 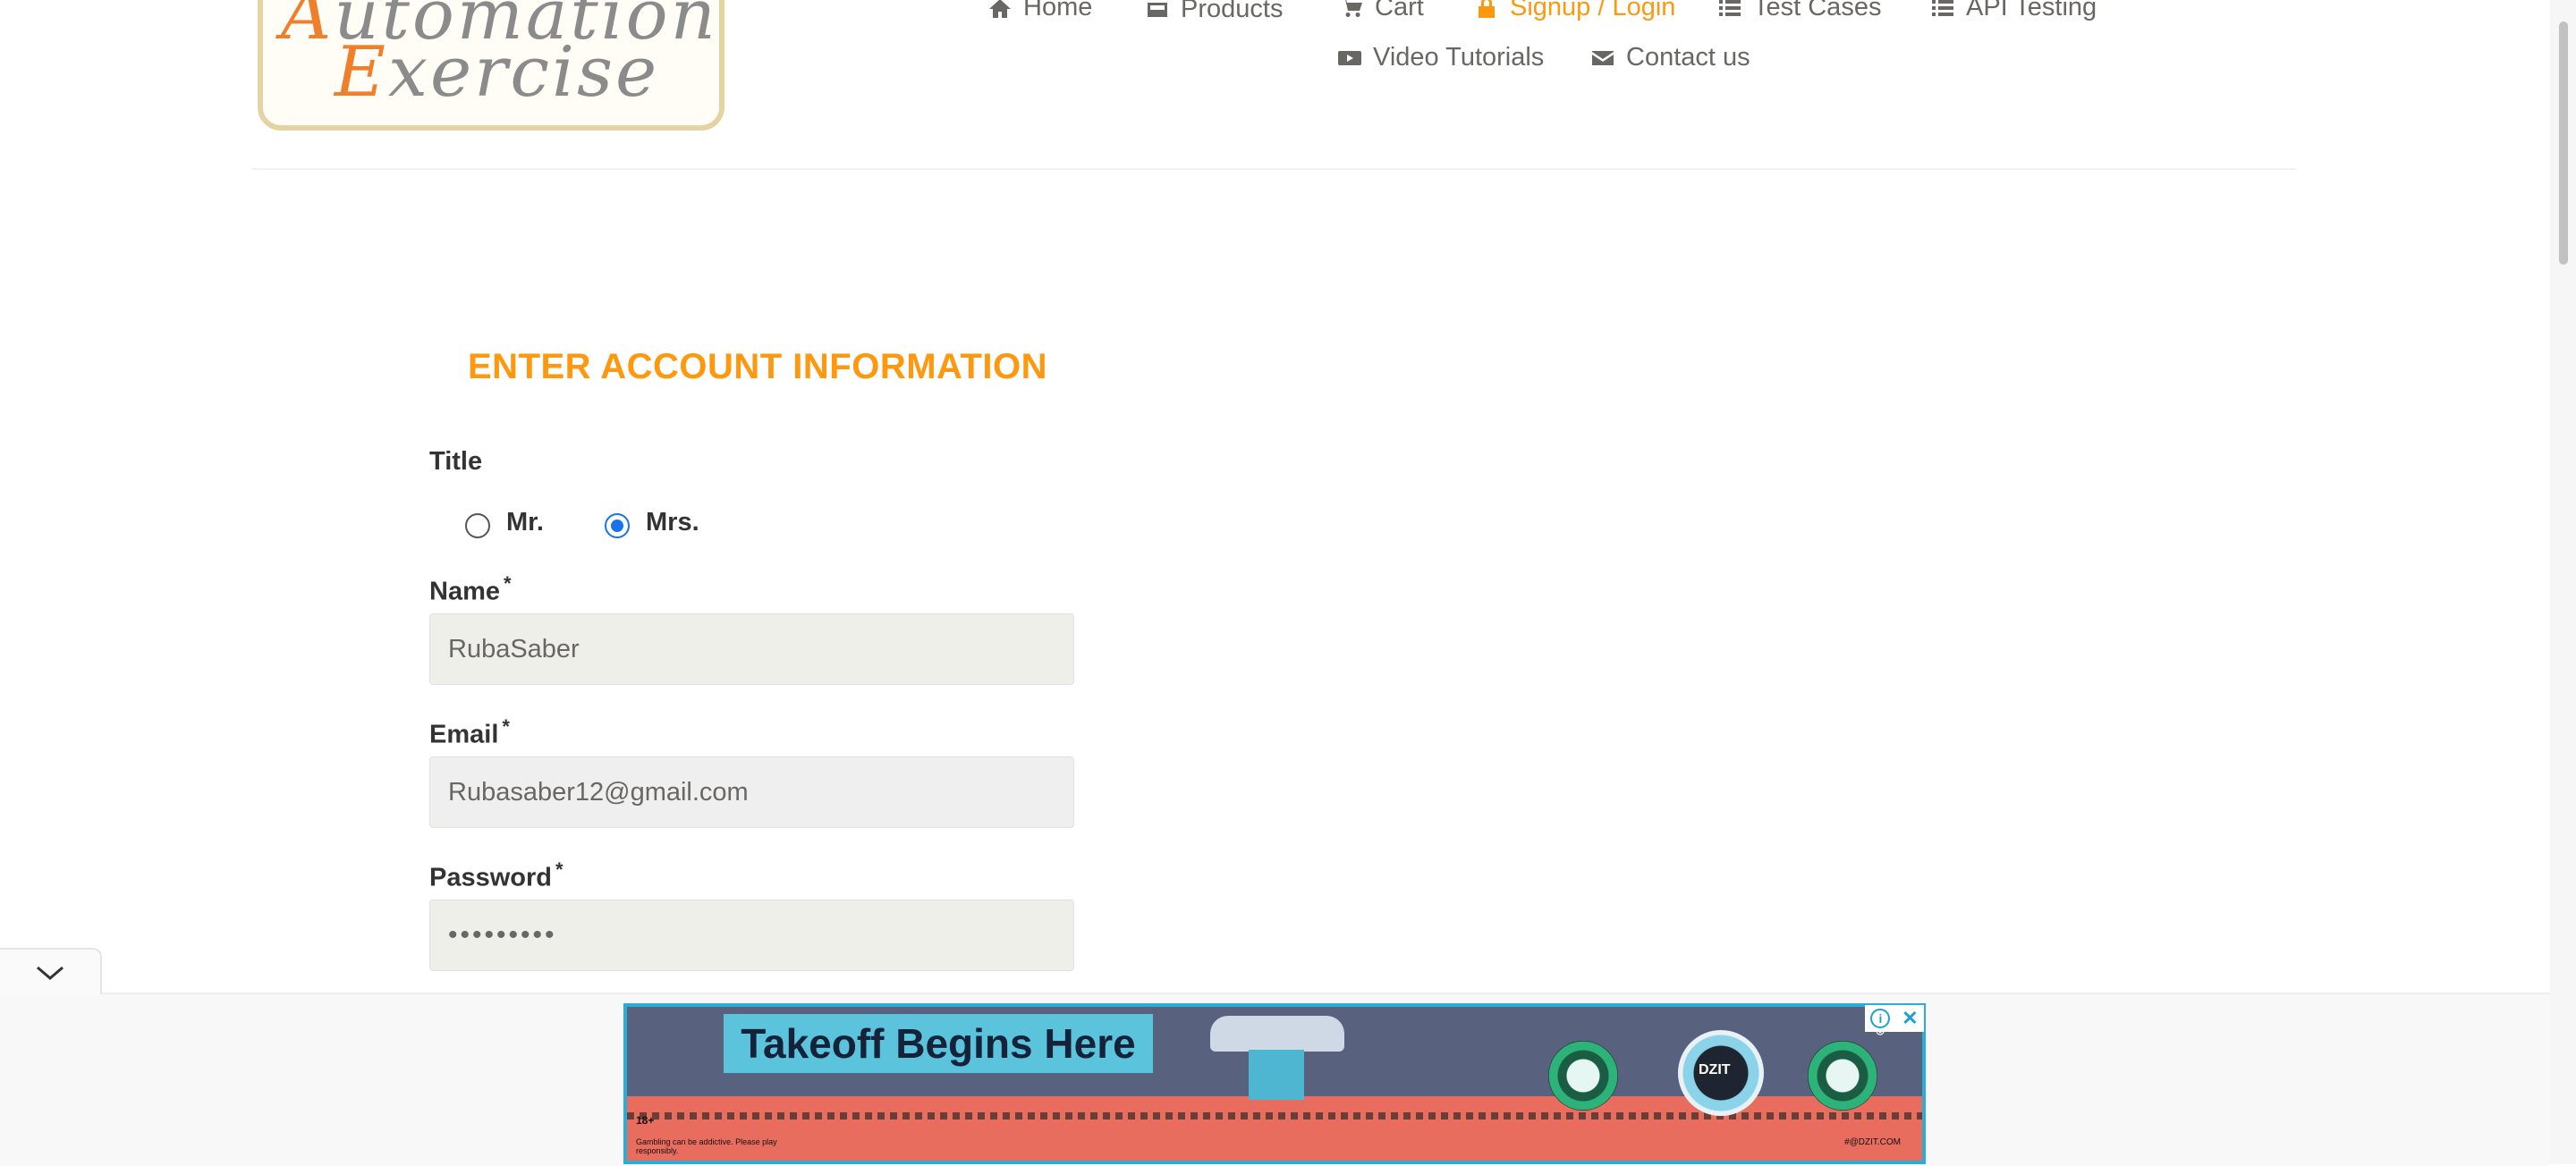 What do you see at coordinates (1058, 10) in the screenshot?
I see `nav-home-label: Home` at bounding box center [1058, 10].